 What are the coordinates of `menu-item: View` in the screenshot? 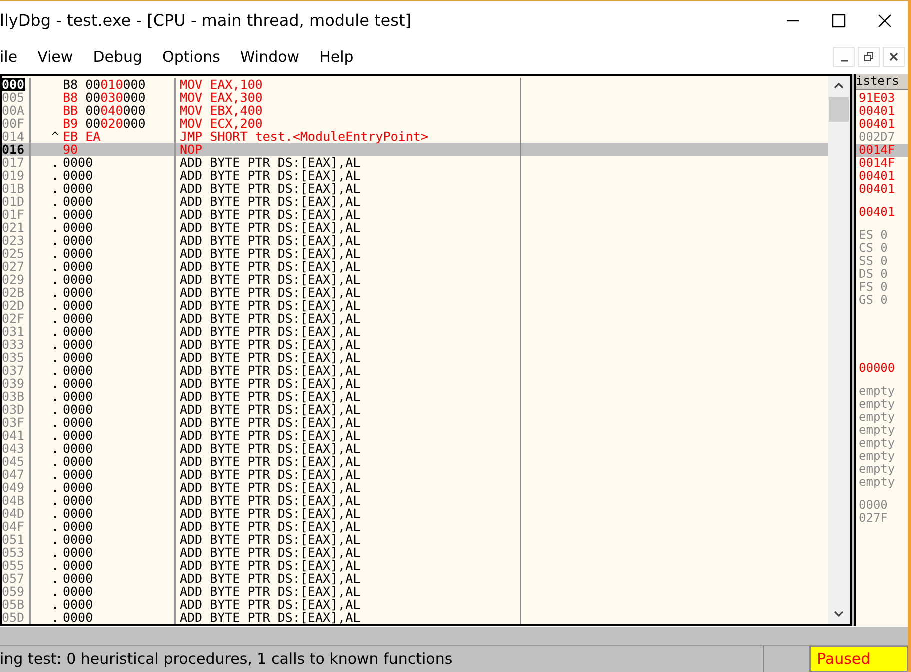 It's located at (56, 57).